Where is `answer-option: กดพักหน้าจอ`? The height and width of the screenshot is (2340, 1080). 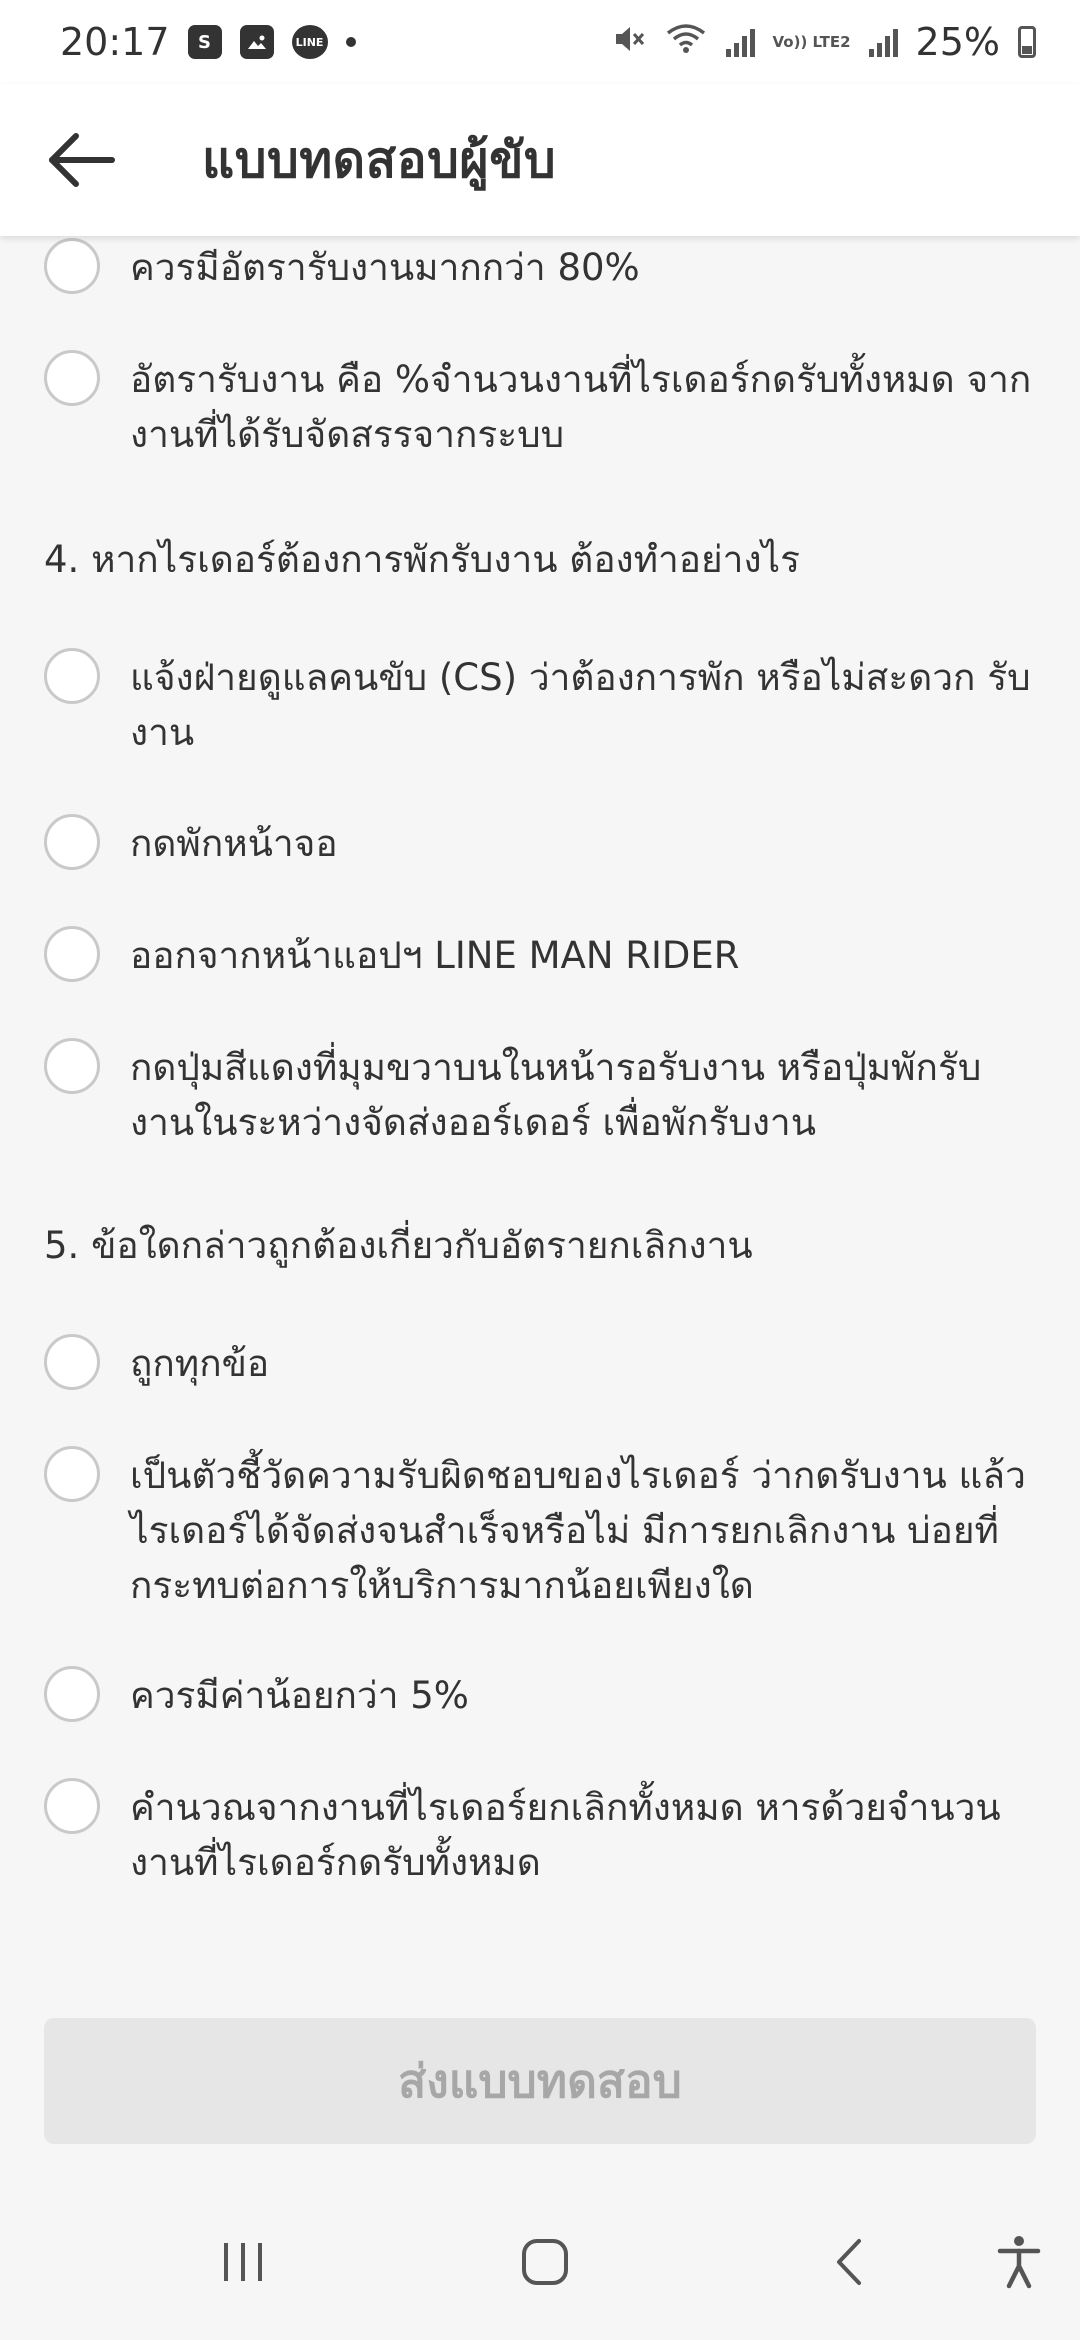 answer-option: กดพักหน้าจอ is located at coordinates (544, 842).